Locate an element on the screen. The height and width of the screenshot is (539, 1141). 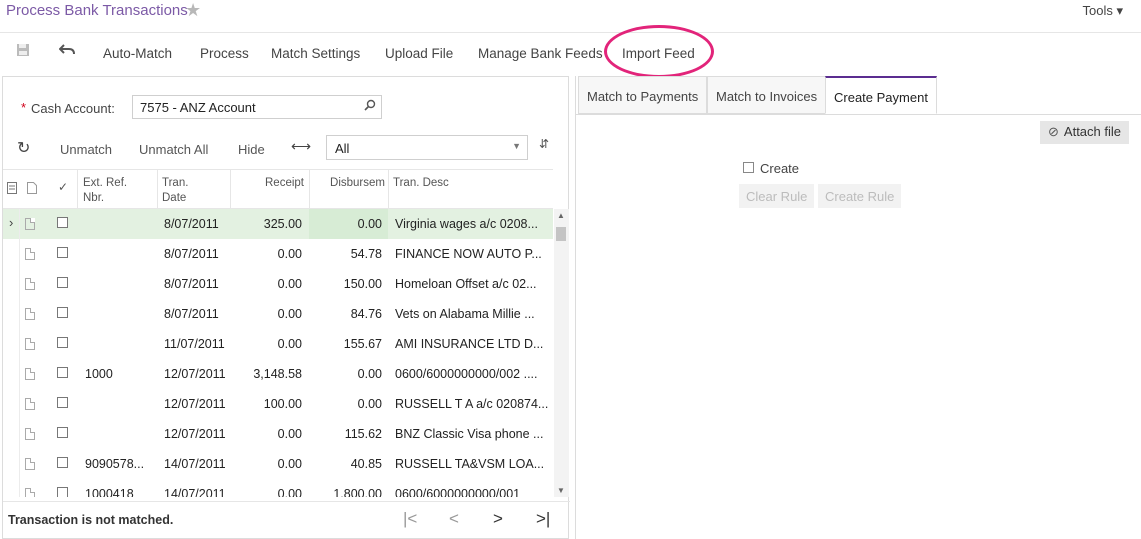
col-ext-ref: Ext. Ref. Nbr. is located at coordinates (105, 191).